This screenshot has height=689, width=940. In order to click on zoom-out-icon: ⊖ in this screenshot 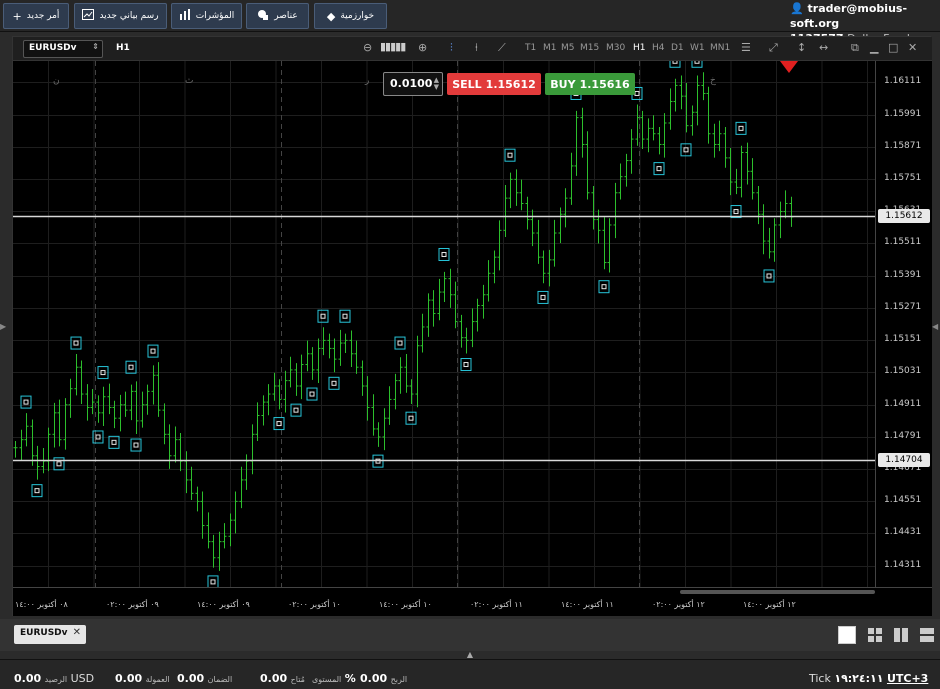, I will do `click(367, 47)`.